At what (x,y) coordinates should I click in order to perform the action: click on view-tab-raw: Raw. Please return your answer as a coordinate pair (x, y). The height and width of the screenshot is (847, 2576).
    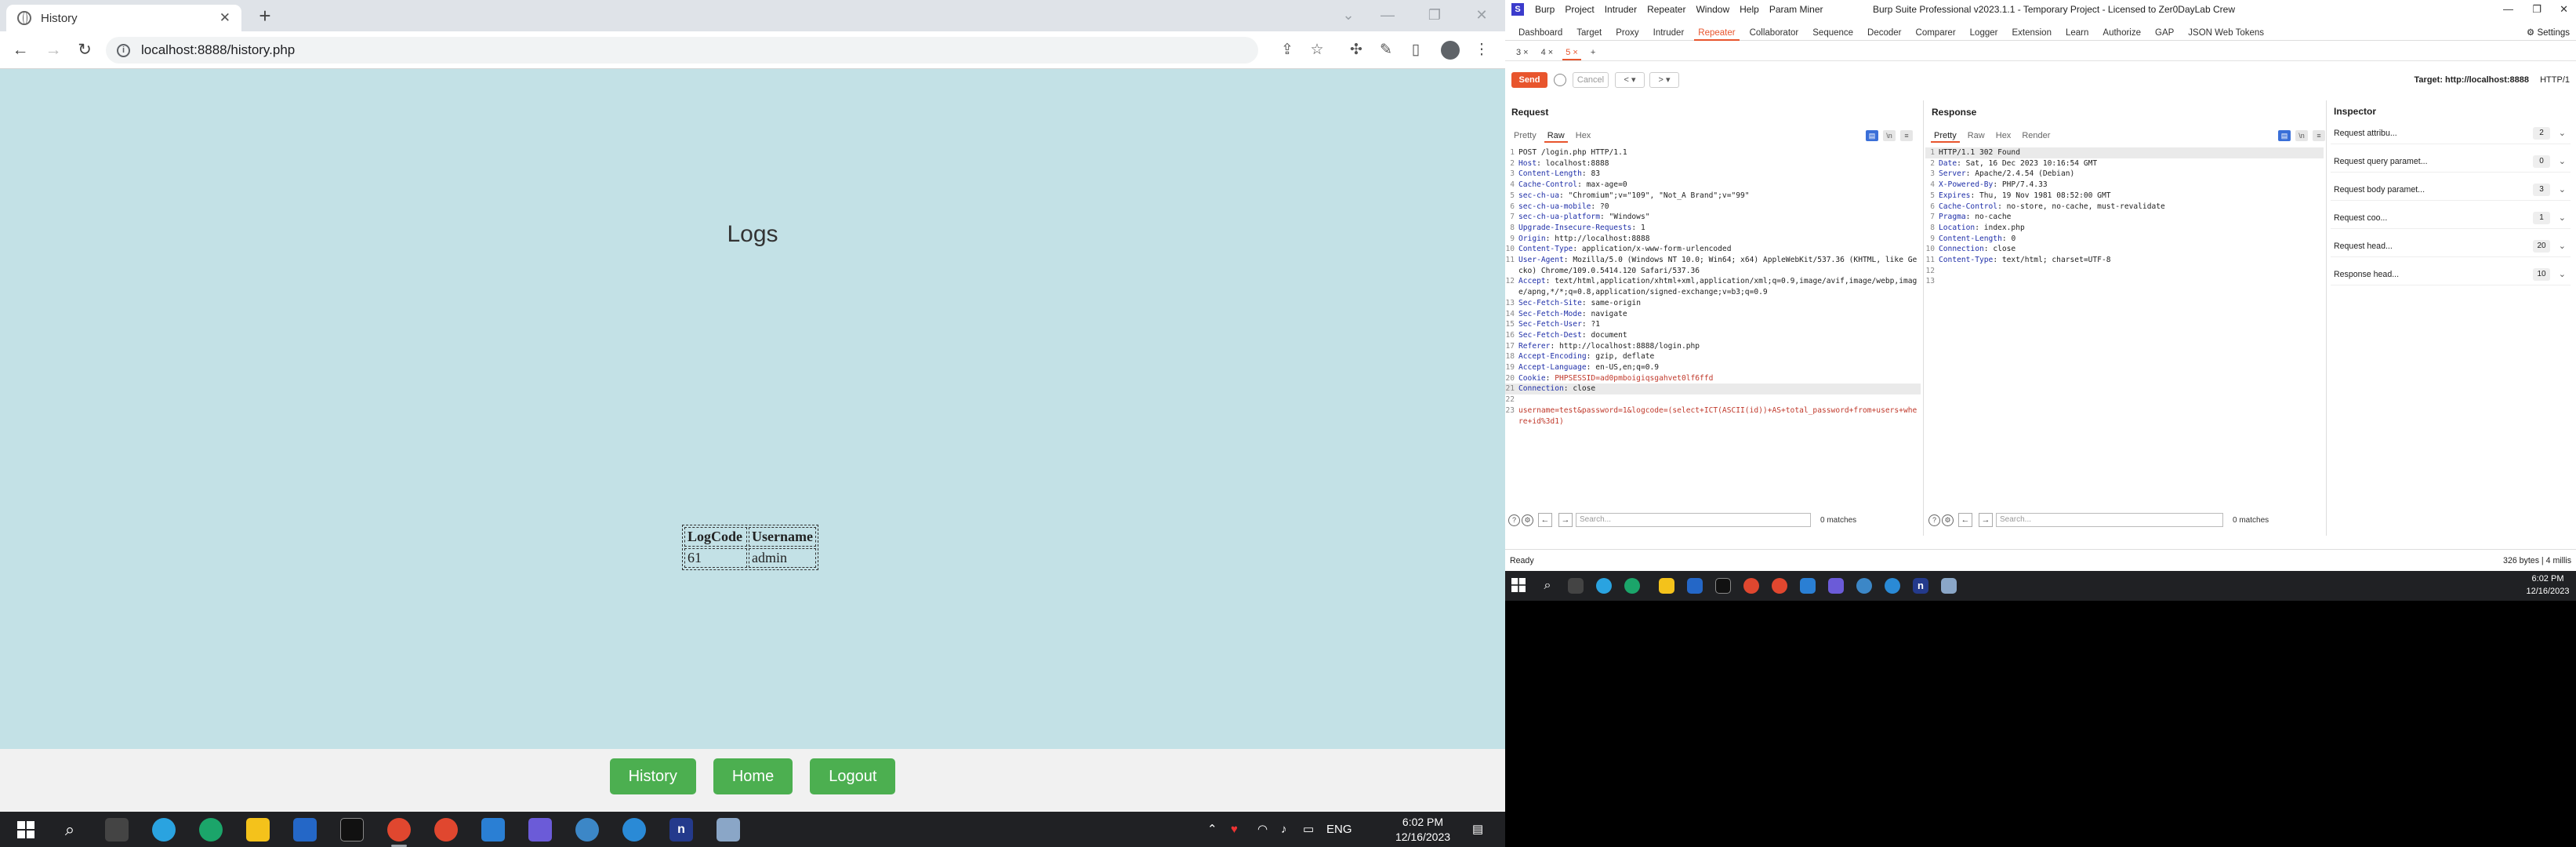
    Looking at the image, I should click on (1976, 136).